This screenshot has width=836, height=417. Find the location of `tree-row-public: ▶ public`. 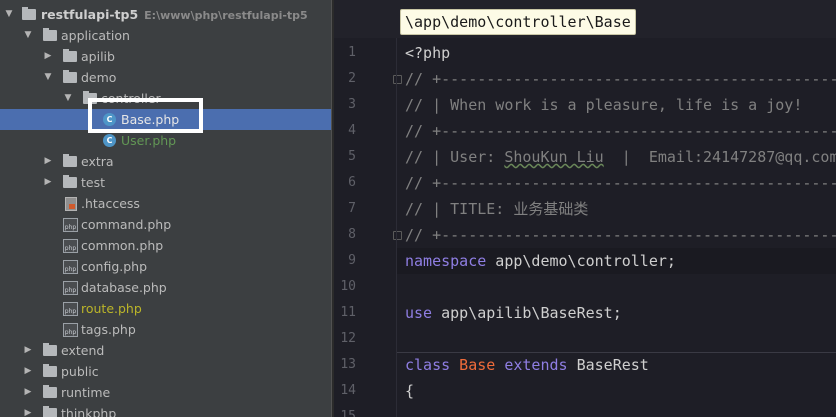

tree-row-public: ▶ public is located at coordinates (165, 371).